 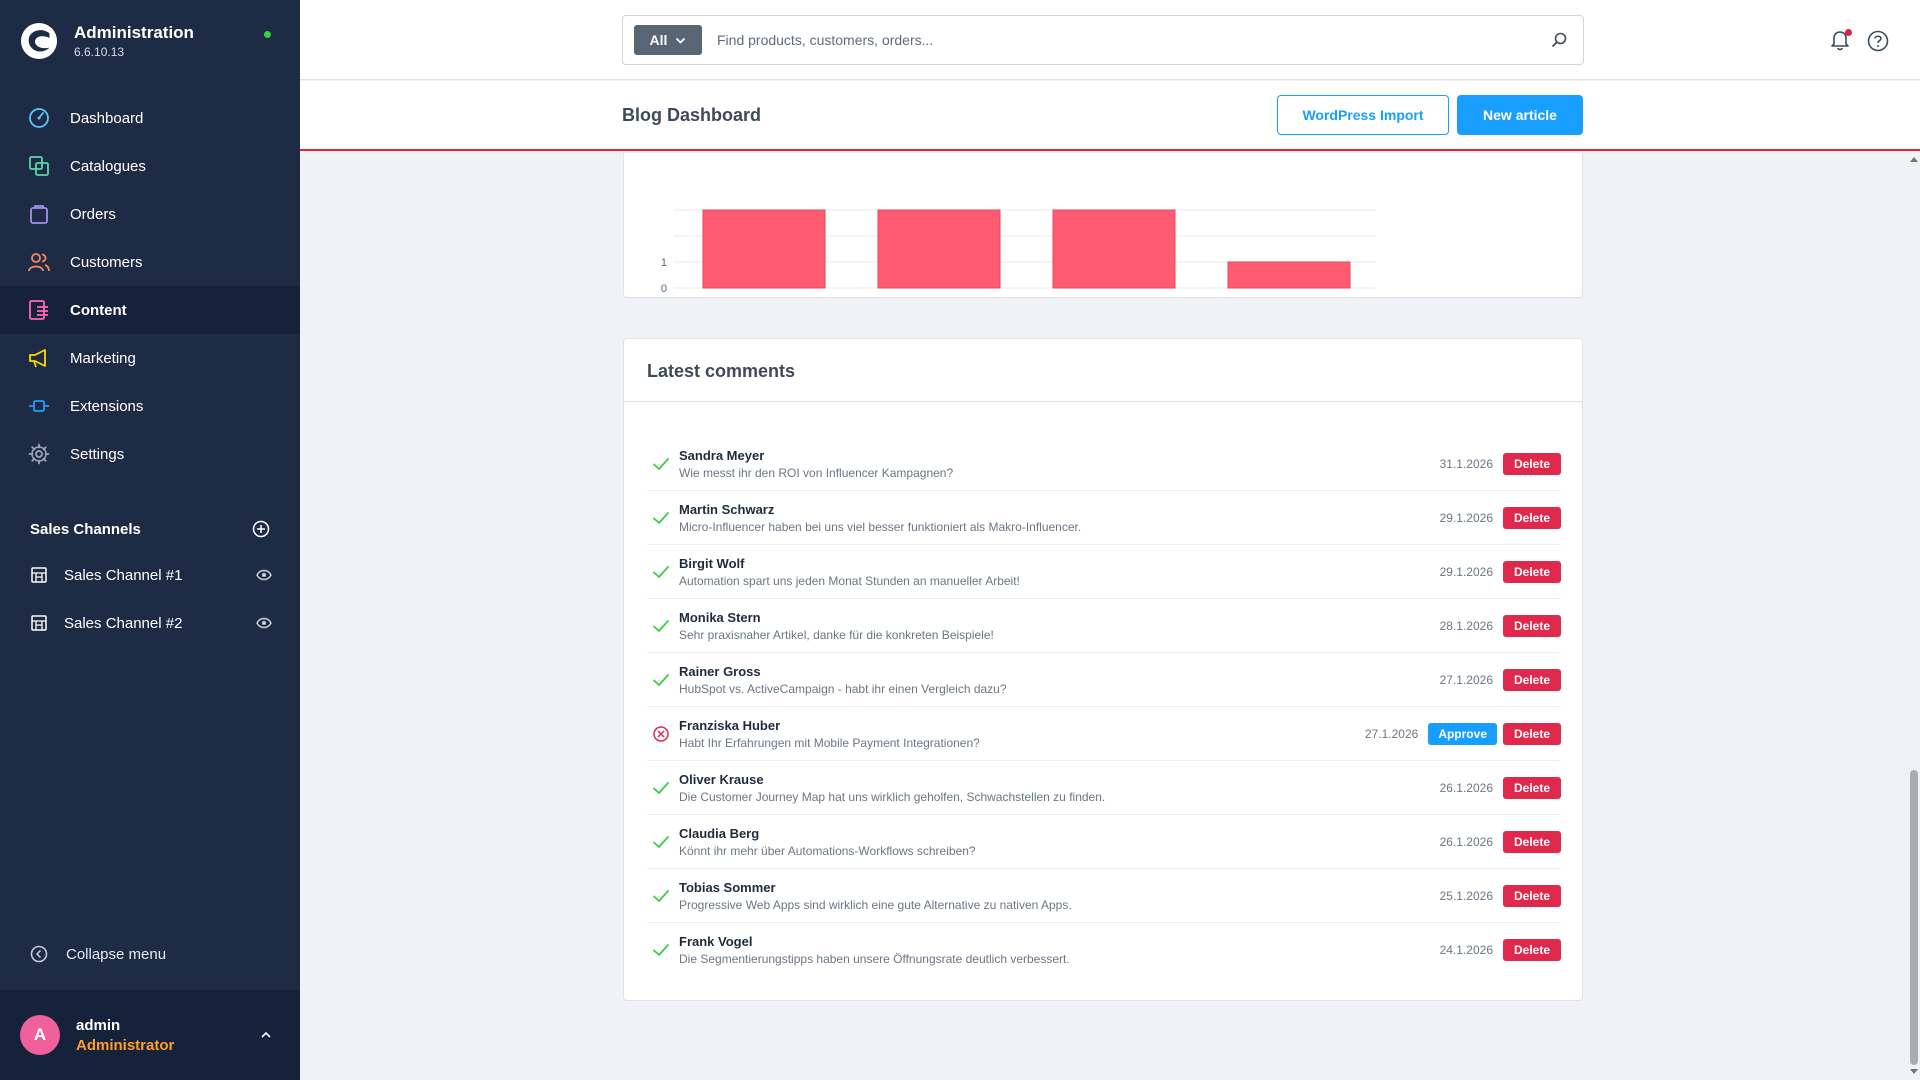 I want to click on new-article-button: New article, so click(x=1520, y=115).